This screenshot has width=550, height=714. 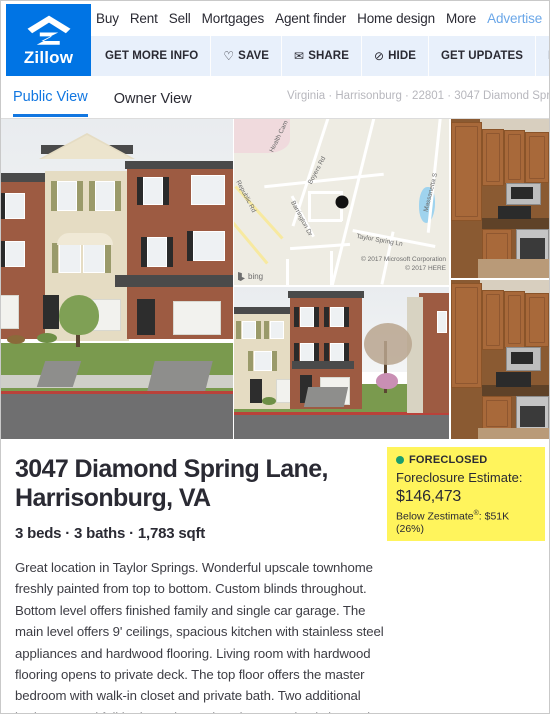 I want to click on get-updates-button: GET UPDATES, so click(x=483, y=56).